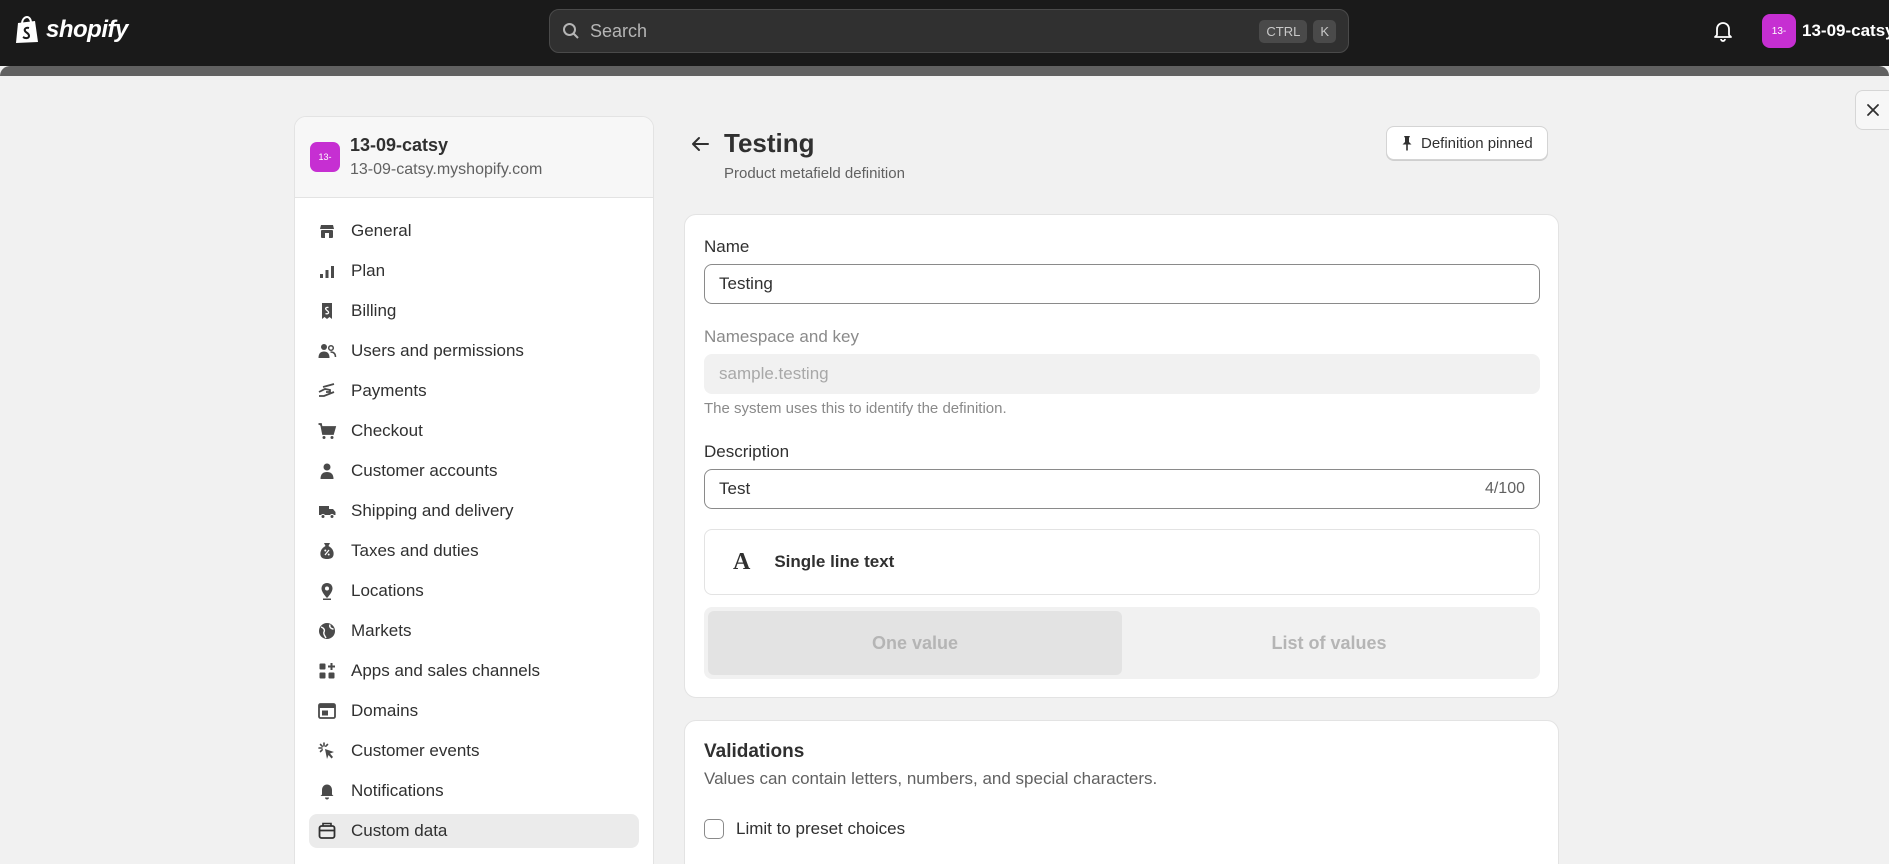 This screenshot has width=1889, height=864. I want to click on sidebar-item-taxes-and-duties: Taxes and duties, so click(474, 551).